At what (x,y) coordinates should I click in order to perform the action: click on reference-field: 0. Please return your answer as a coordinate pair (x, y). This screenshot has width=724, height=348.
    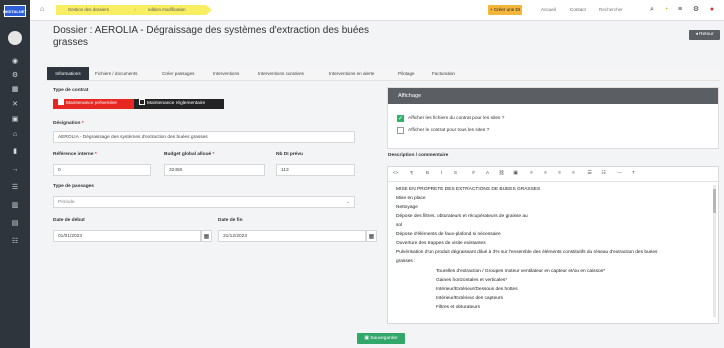
    Looking at the image, I should click on (102, 170).